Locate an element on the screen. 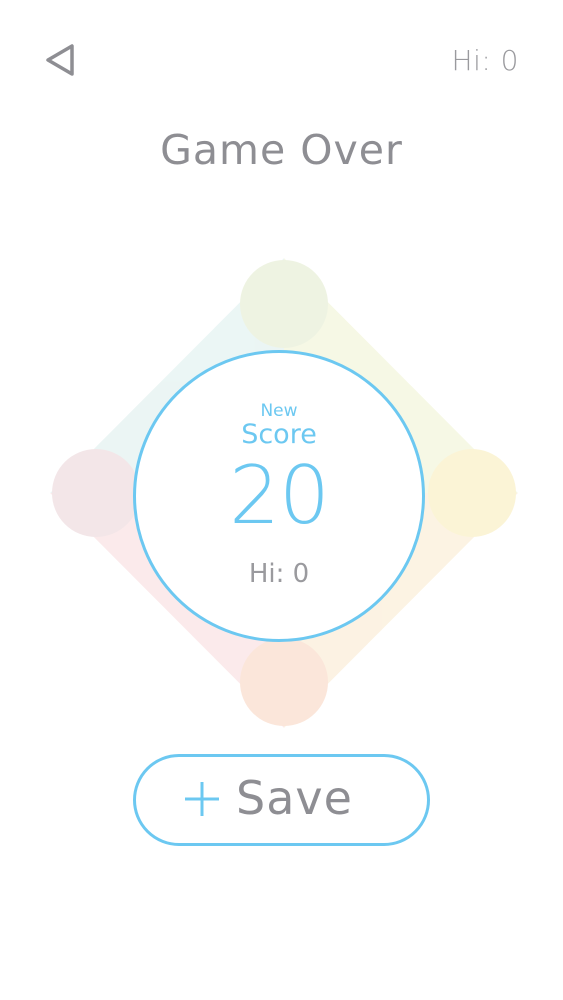 This screenshot has width=563, height=1000. page-title: Game Over is located at coordinates (281, 150).